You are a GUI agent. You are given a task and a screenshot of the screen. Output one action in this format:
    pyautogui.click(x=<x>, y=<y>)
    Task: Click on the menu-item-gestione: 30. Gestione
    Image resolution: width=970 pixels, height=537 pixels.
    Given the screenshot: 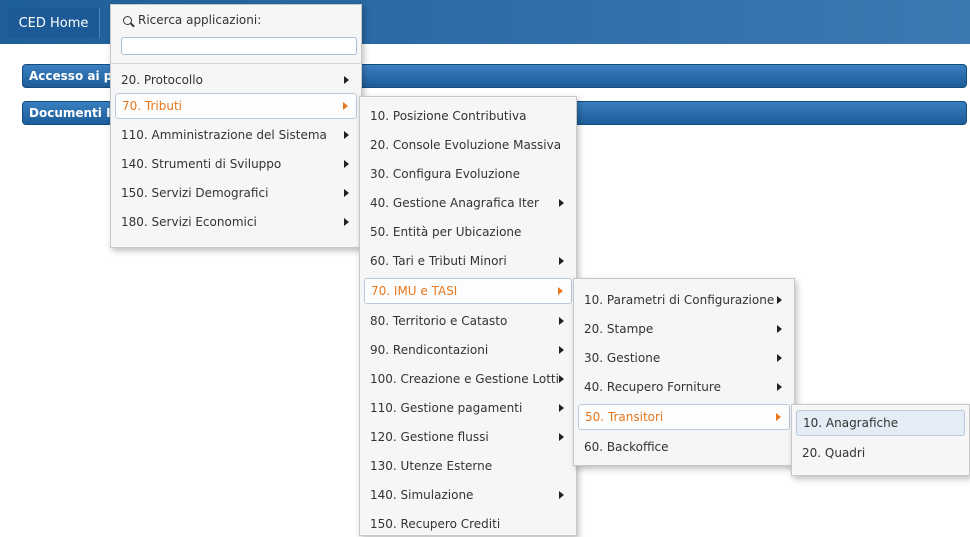 What is the action you would take?
    pyautogui.click(x=684, y=358)
    